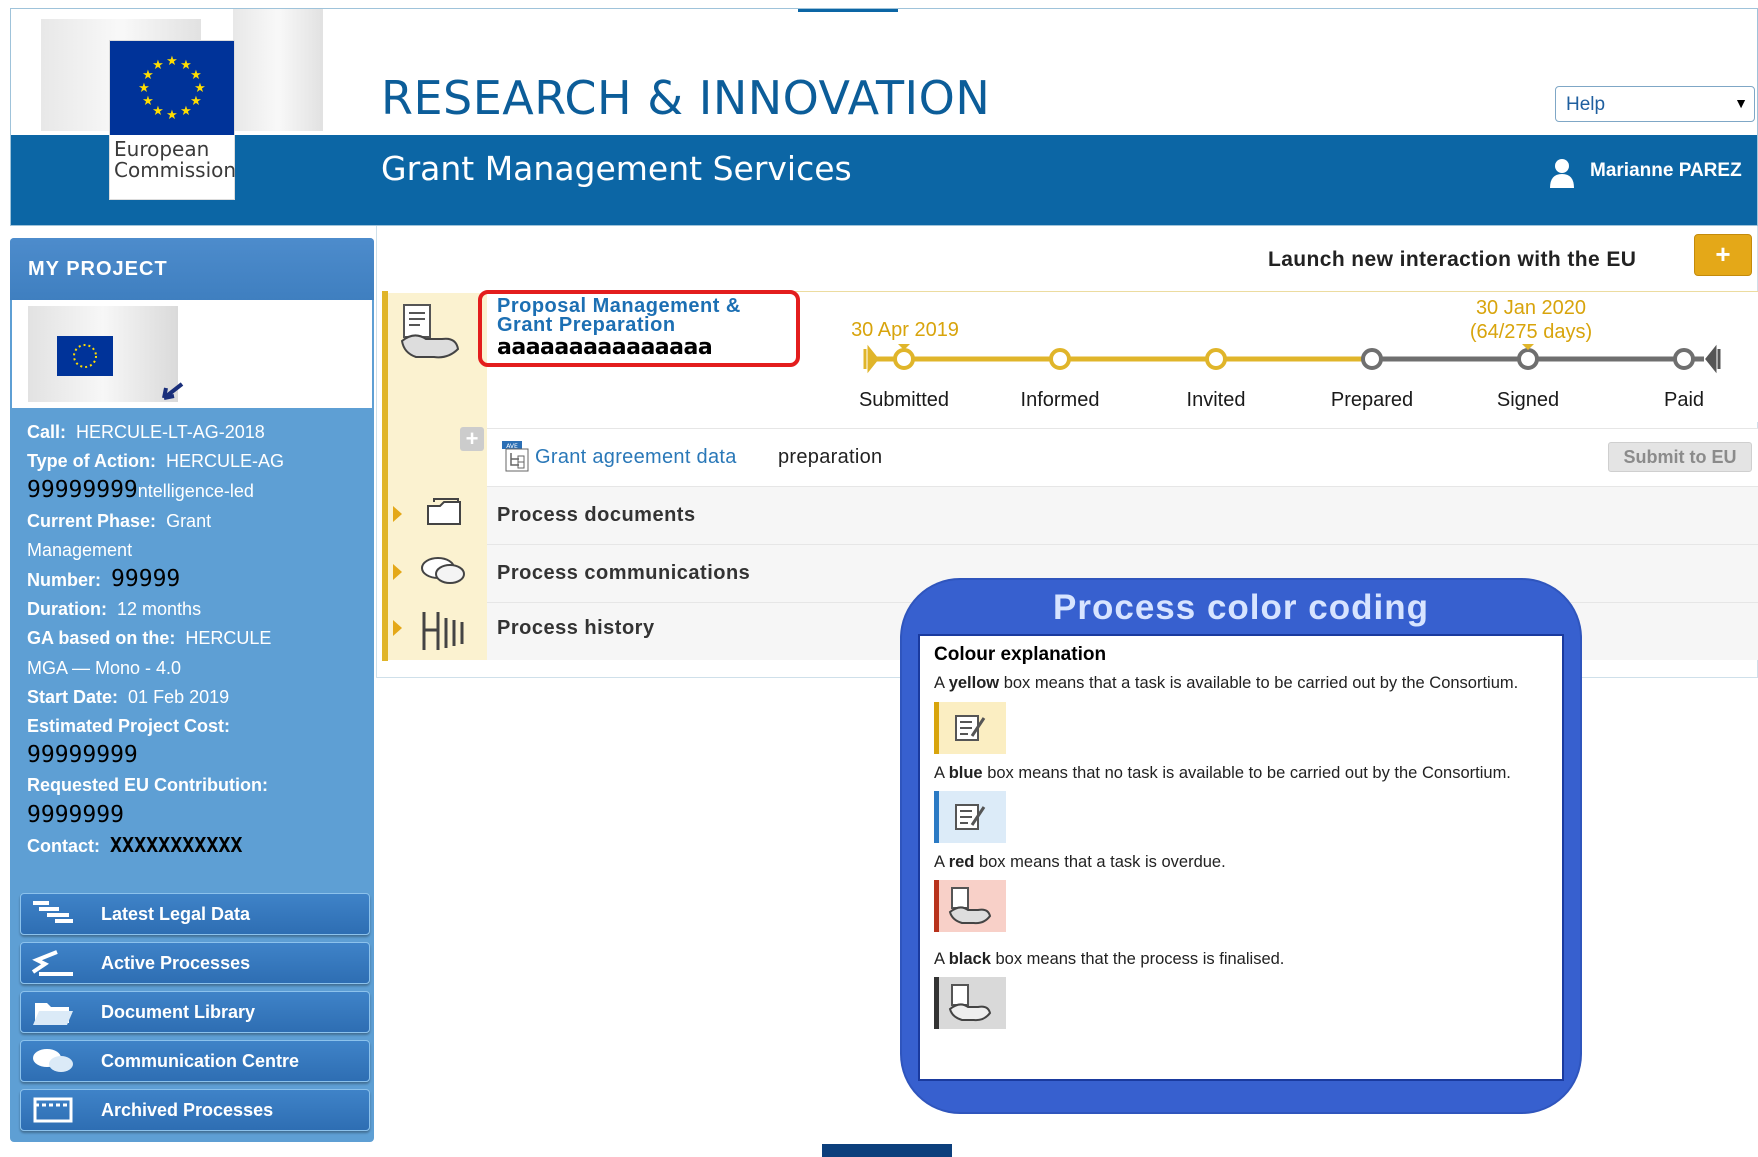 The width and height of the screenshot is (1758, 1157). Describe the element at coordinates (172, 88) in the screenshot. I see `eu-flag-icon: ★ ★ ★ ★ ★ ★ ★ ★ ★ ★ ★ ★` at that location.